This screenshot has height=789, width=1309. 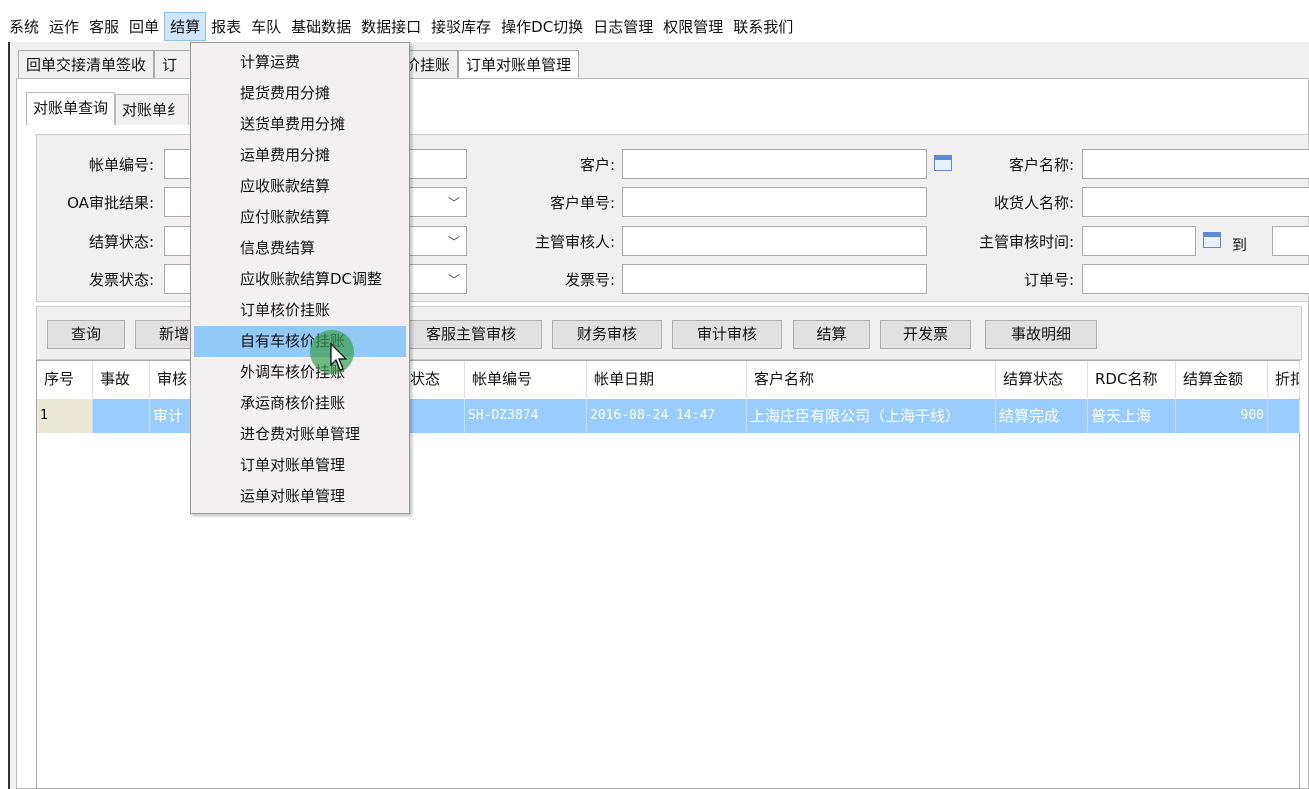 I want to click on menu-item-waybill-statement: 运单对账单管理, so click(x=300, y=496).